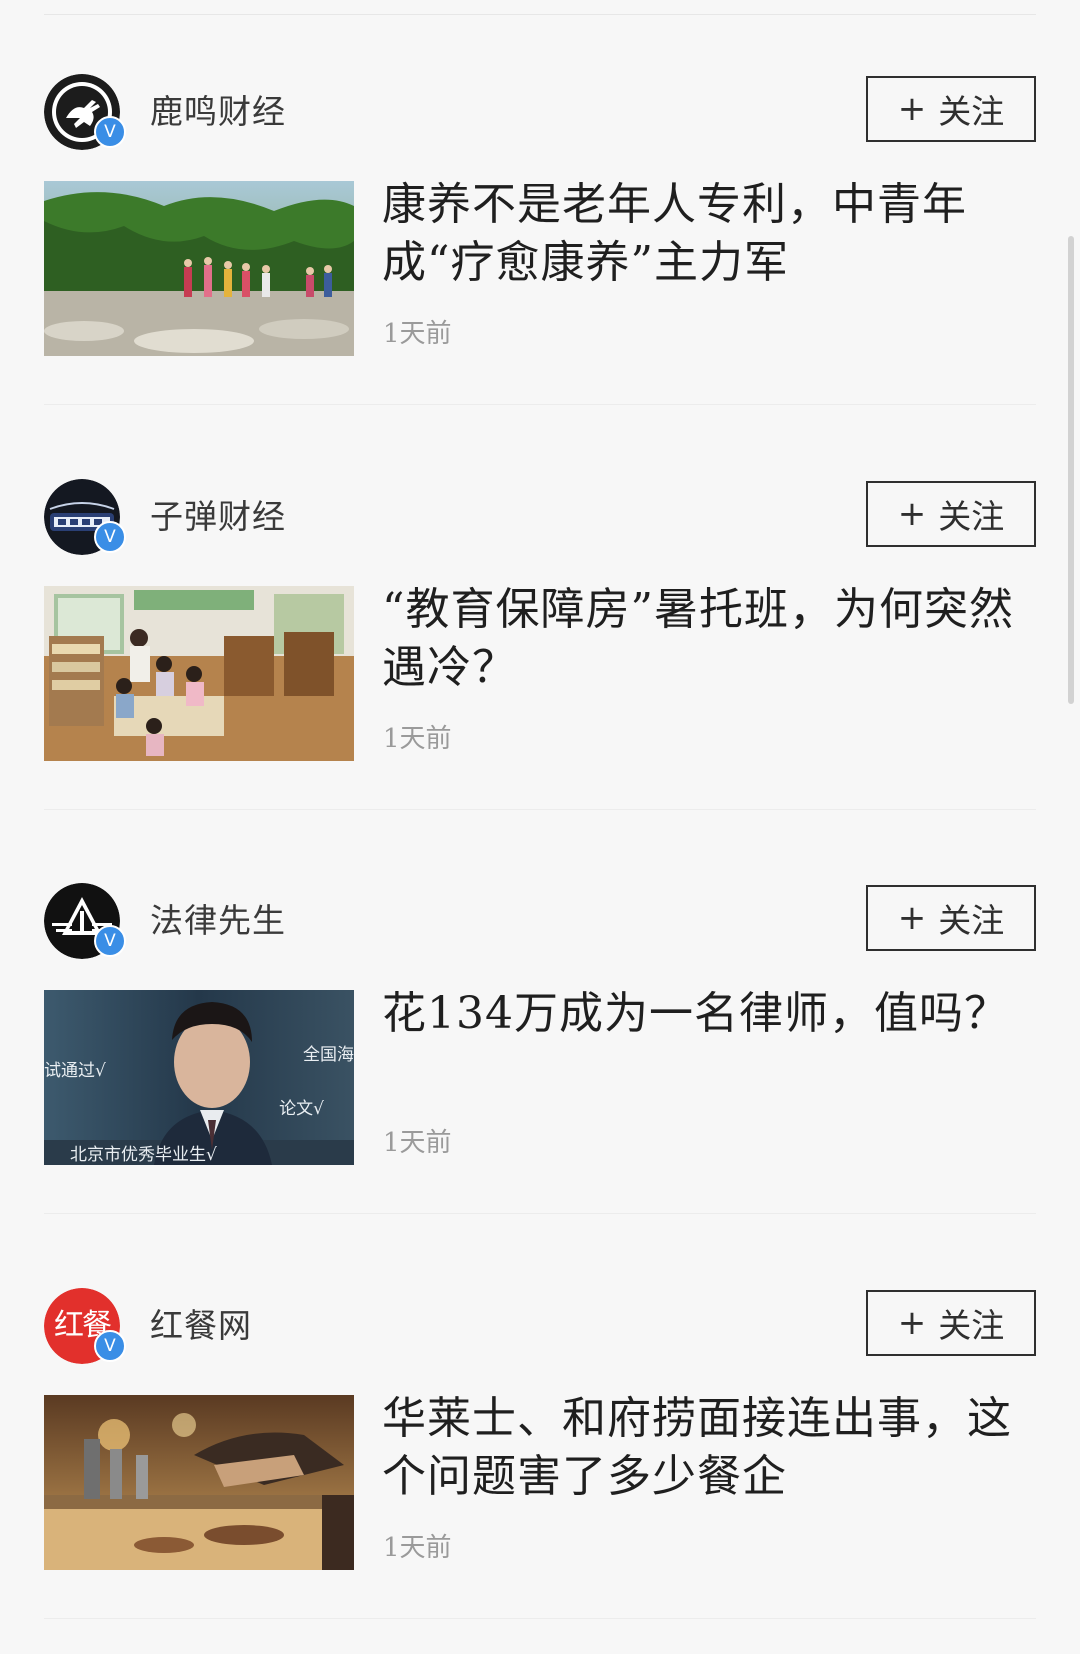  What do you see at coordinates (301, 1109) in the screenshot?
I see `thumbnail-caption-right-mid: 论文√` at bounding box center [301, 1109].